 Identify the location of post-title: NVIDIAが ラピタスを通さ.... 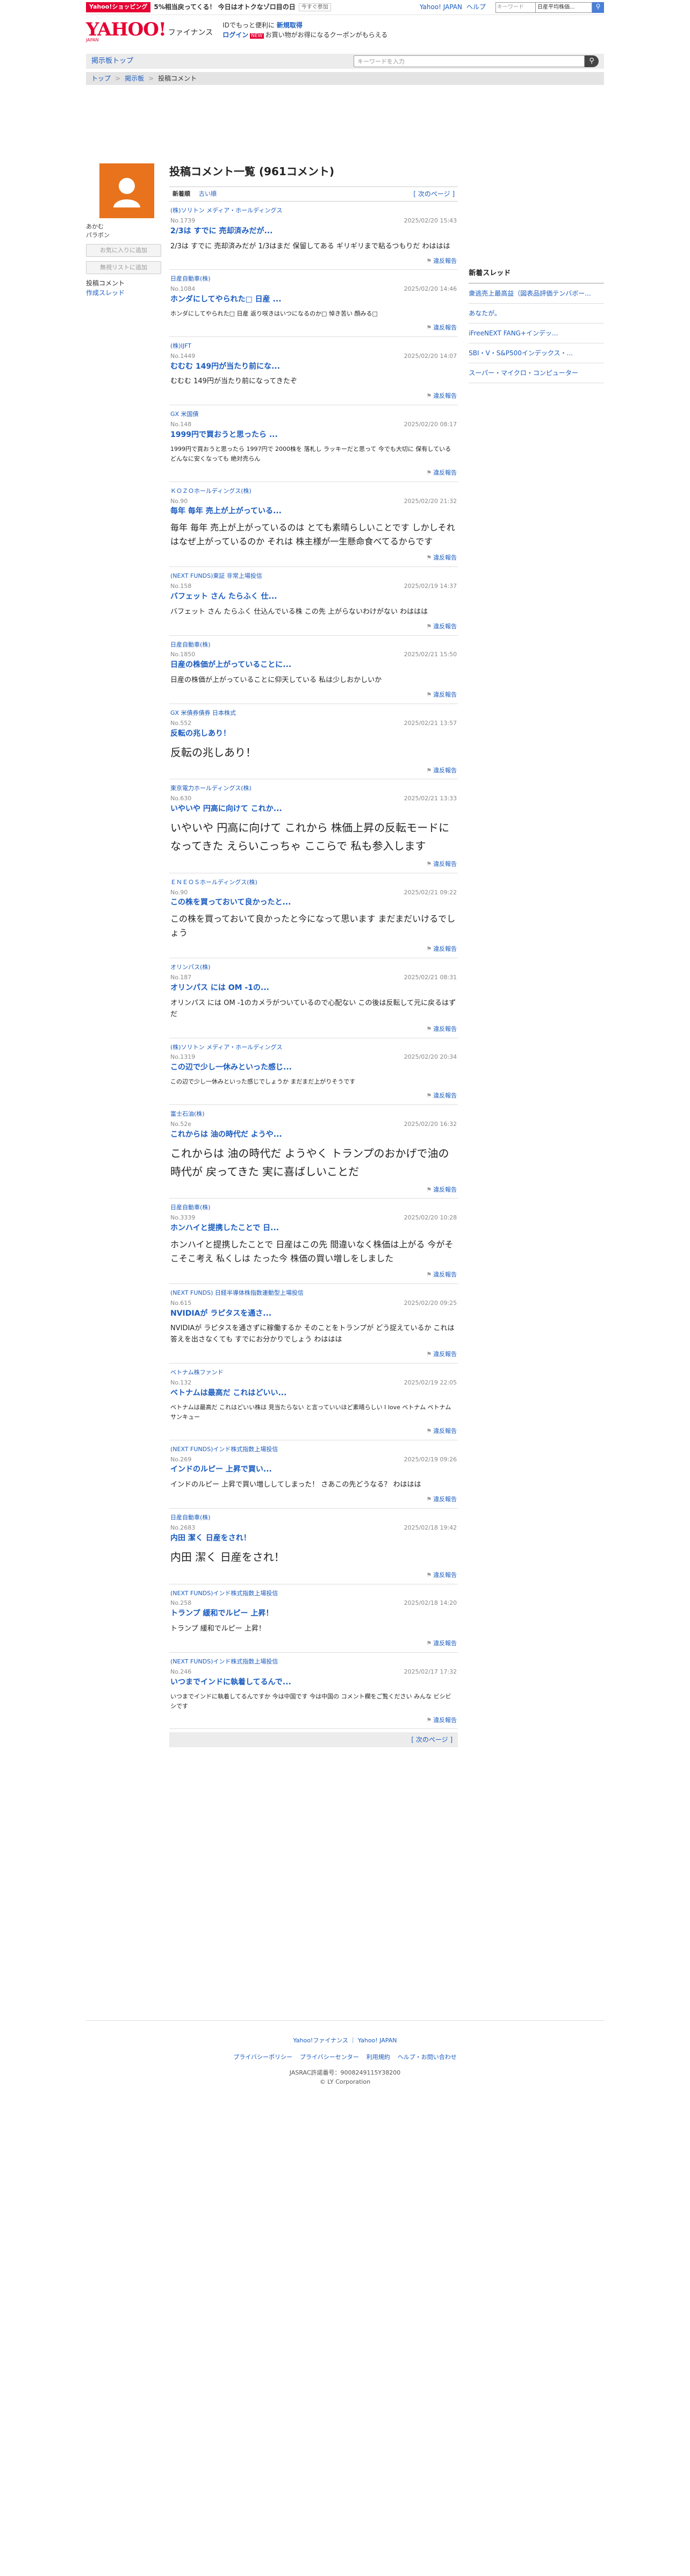
(313, 1314).